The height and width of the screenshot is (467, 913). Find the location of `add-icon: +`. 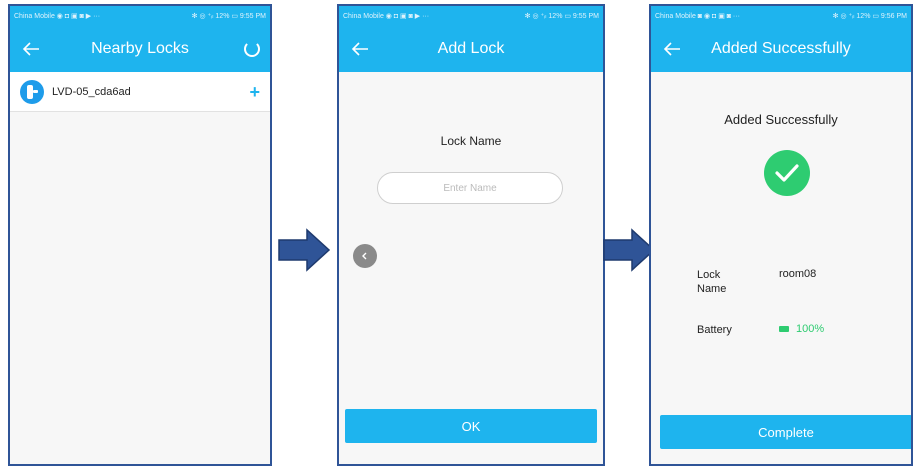

add-icon: + is located at coordinates (254, 92).